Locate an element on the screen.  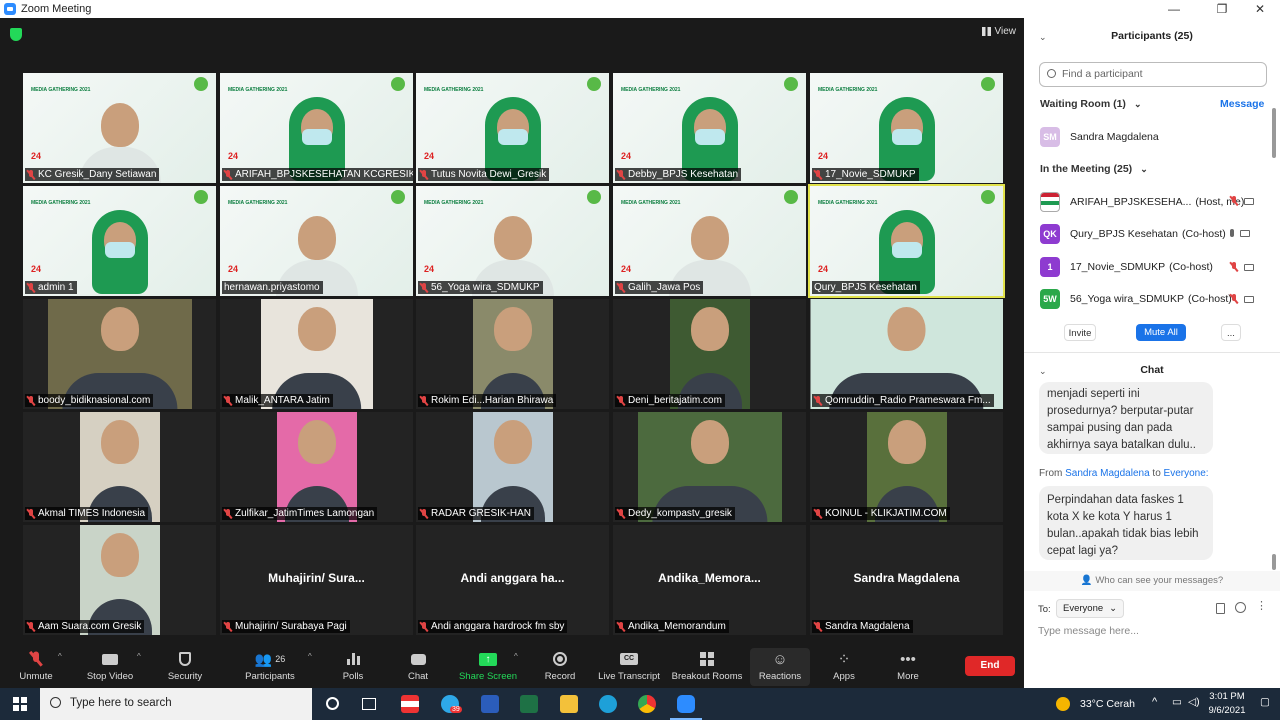
flag-app-icon is located at coordinates (410, 704).